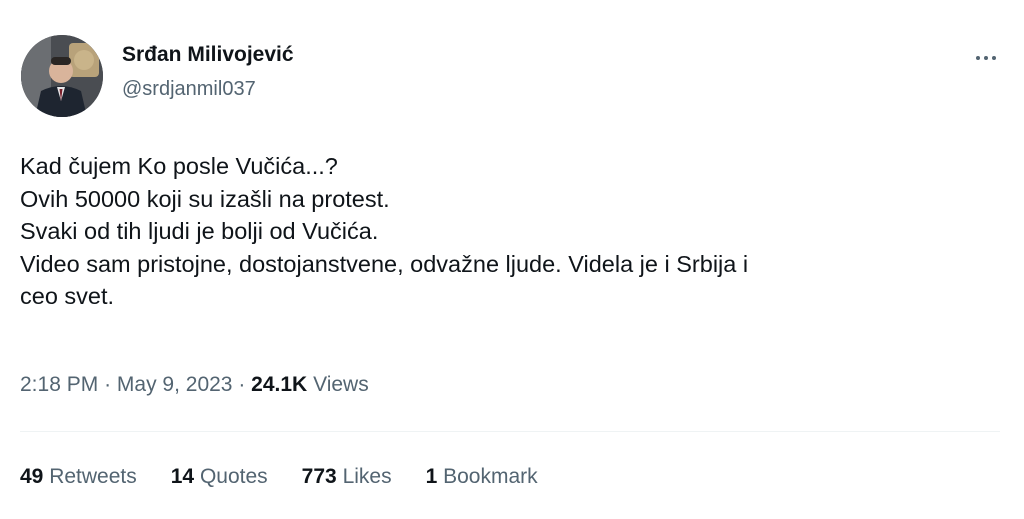  What do you see at coordinates (208, 55) in the screenshot?
I see `author-display-name: Srđan Milivojević` at bounding box center [208, 55].